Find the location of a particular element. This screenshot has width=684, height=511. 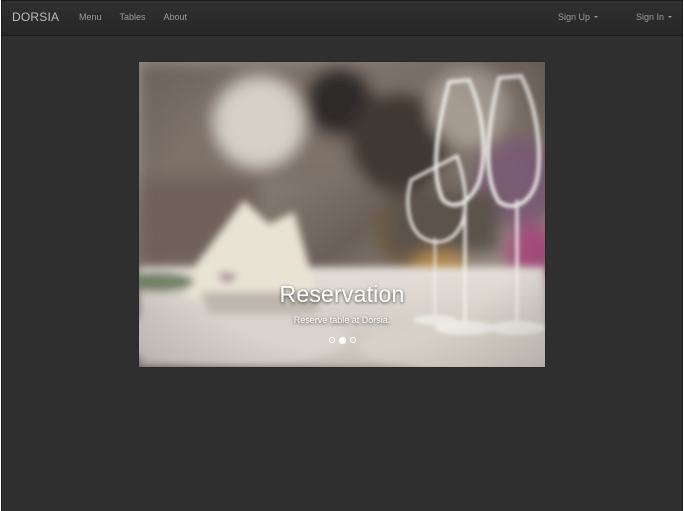

primary-nav: Menu Tables About is located at coordinates (133, 17).